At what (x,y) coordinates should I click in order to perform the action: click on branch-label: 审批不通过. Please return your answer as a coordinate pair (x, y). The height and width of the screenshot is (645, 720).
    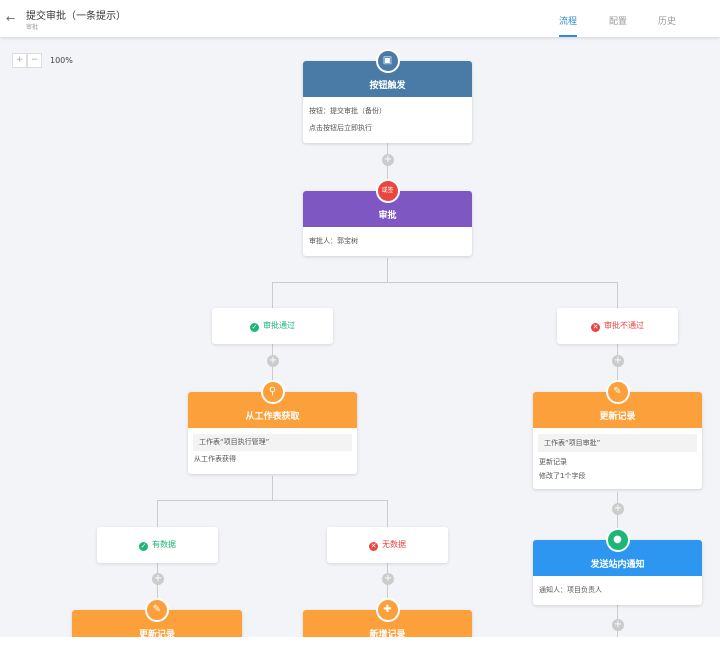
    Looking at the image, I should click on (624, 325).